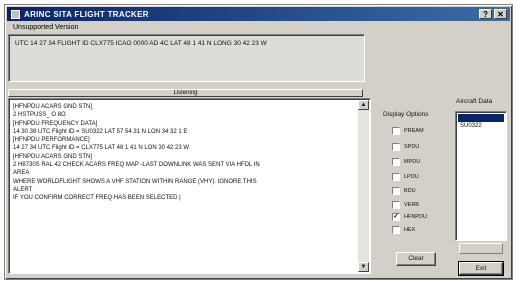 Image resolution: width=517 pixels, height=284 pixels. I want to click on option-label: SPDU, so click(412, 147).